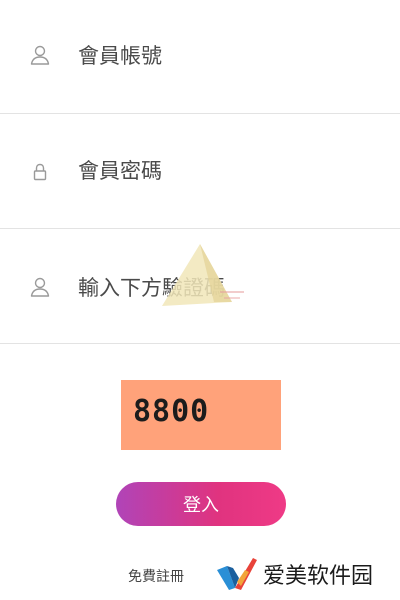 This screenshot has width=400, height=600. I want to click on watermark: 爱美软件园, so click(294, 574).